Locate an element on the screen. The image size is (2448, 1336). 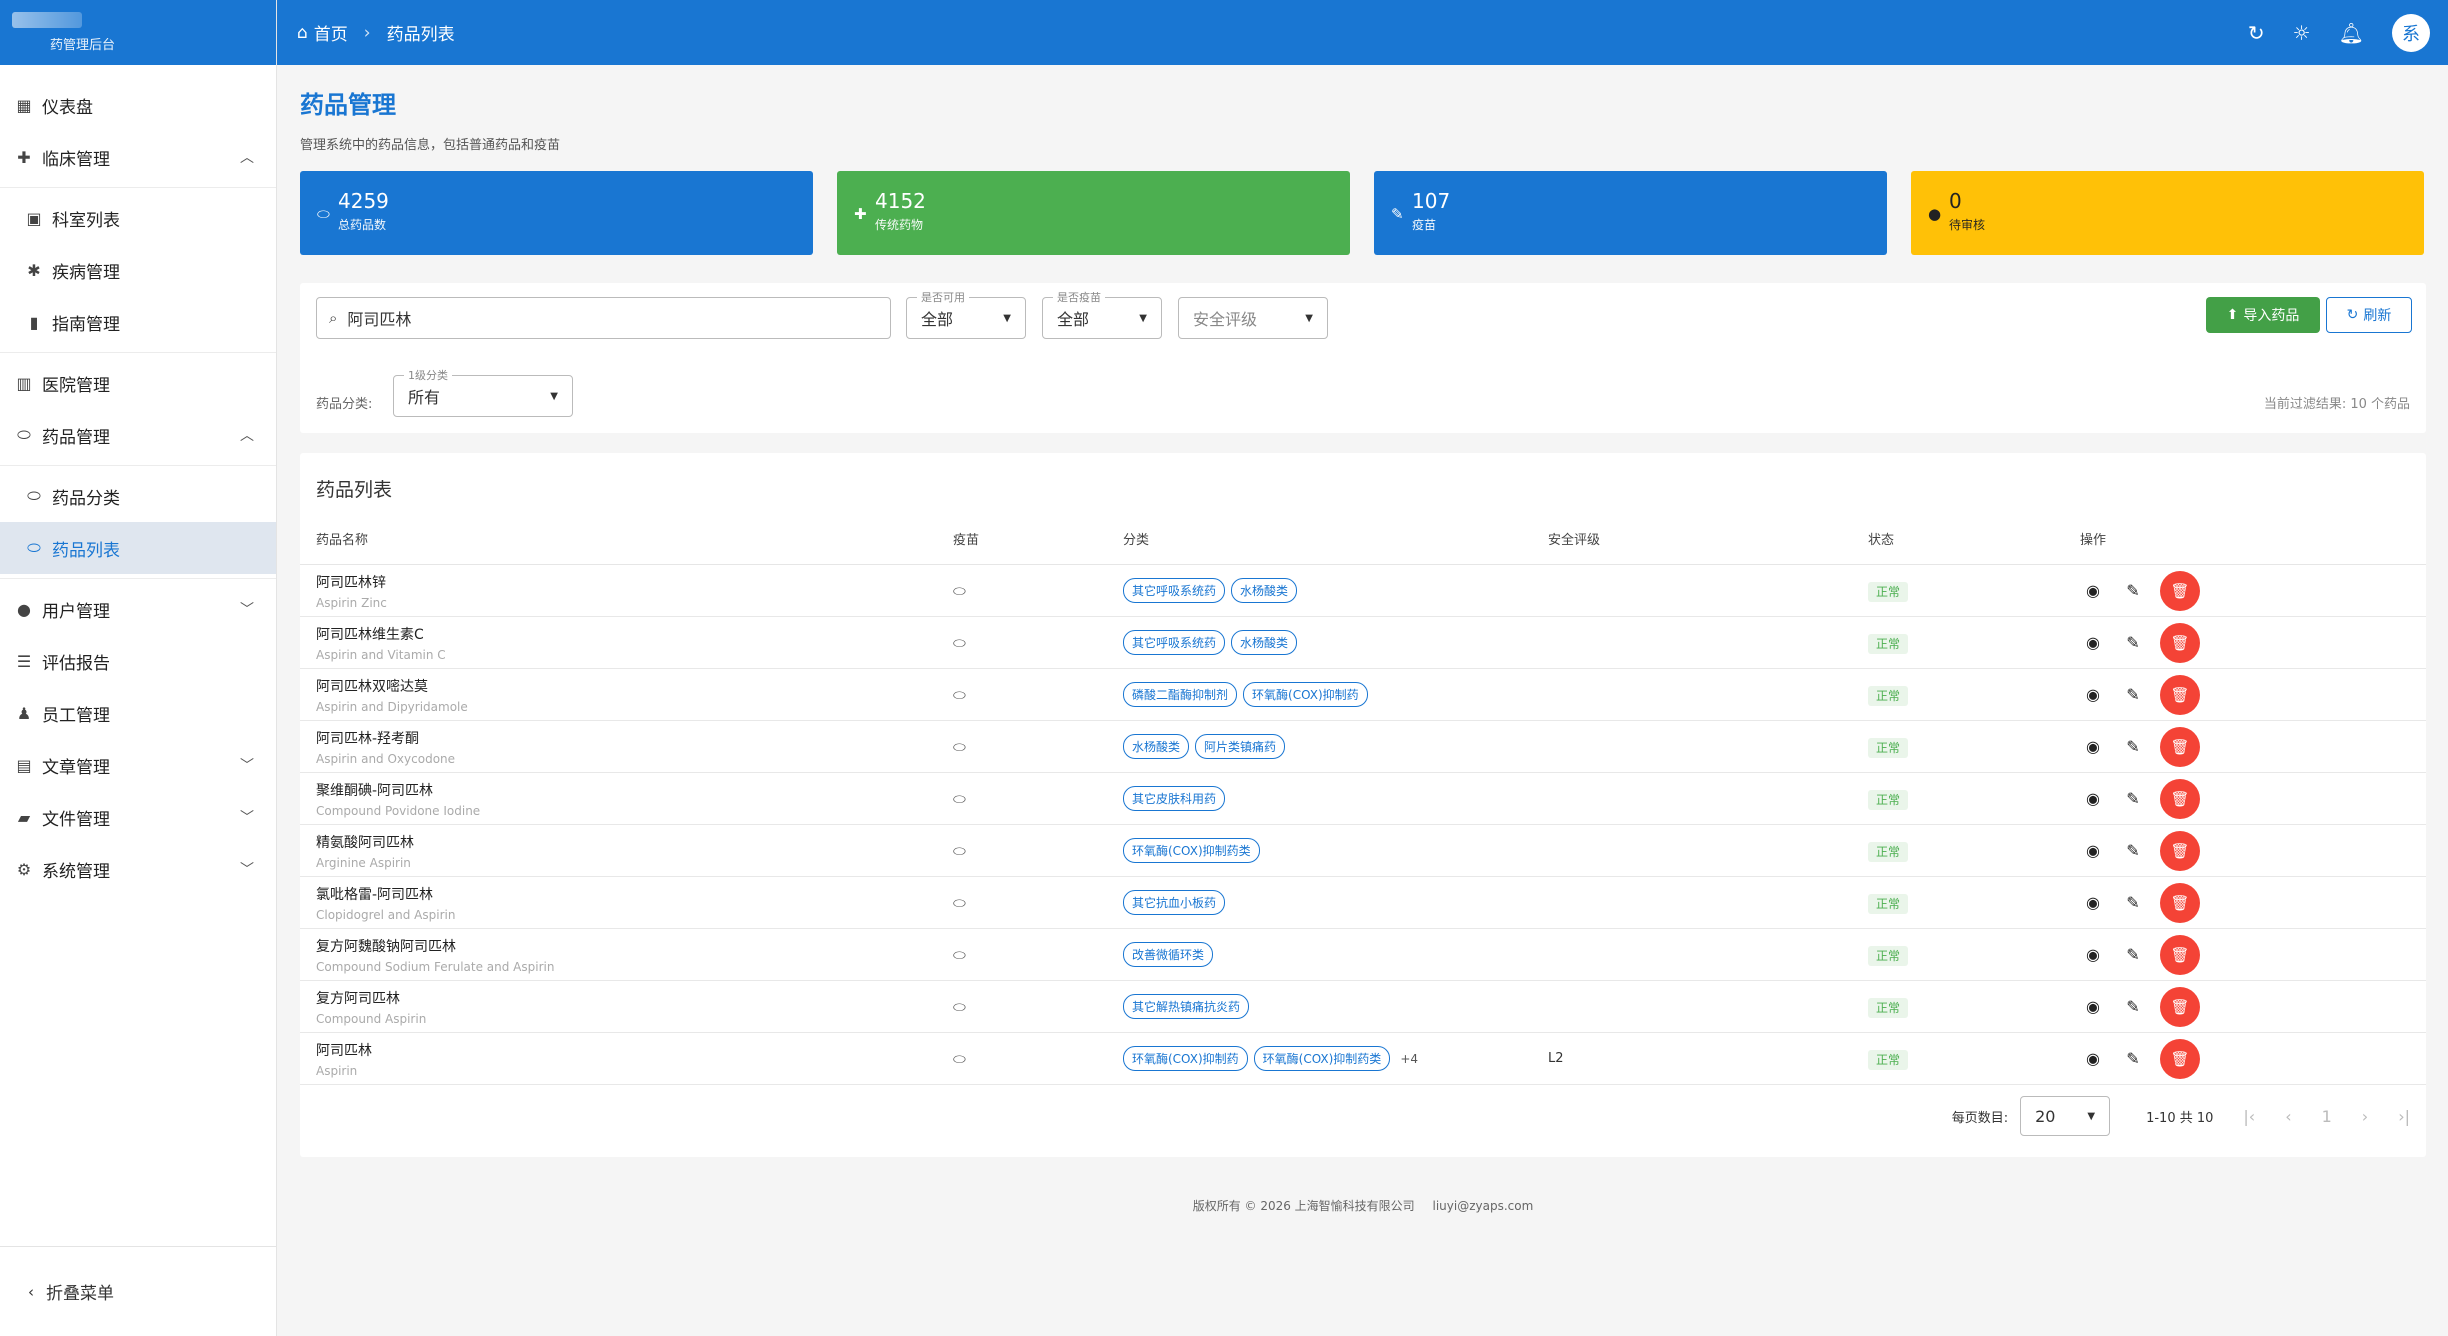
drug-name: 阿司匹林维生素C is located at coordinates (634, 634).